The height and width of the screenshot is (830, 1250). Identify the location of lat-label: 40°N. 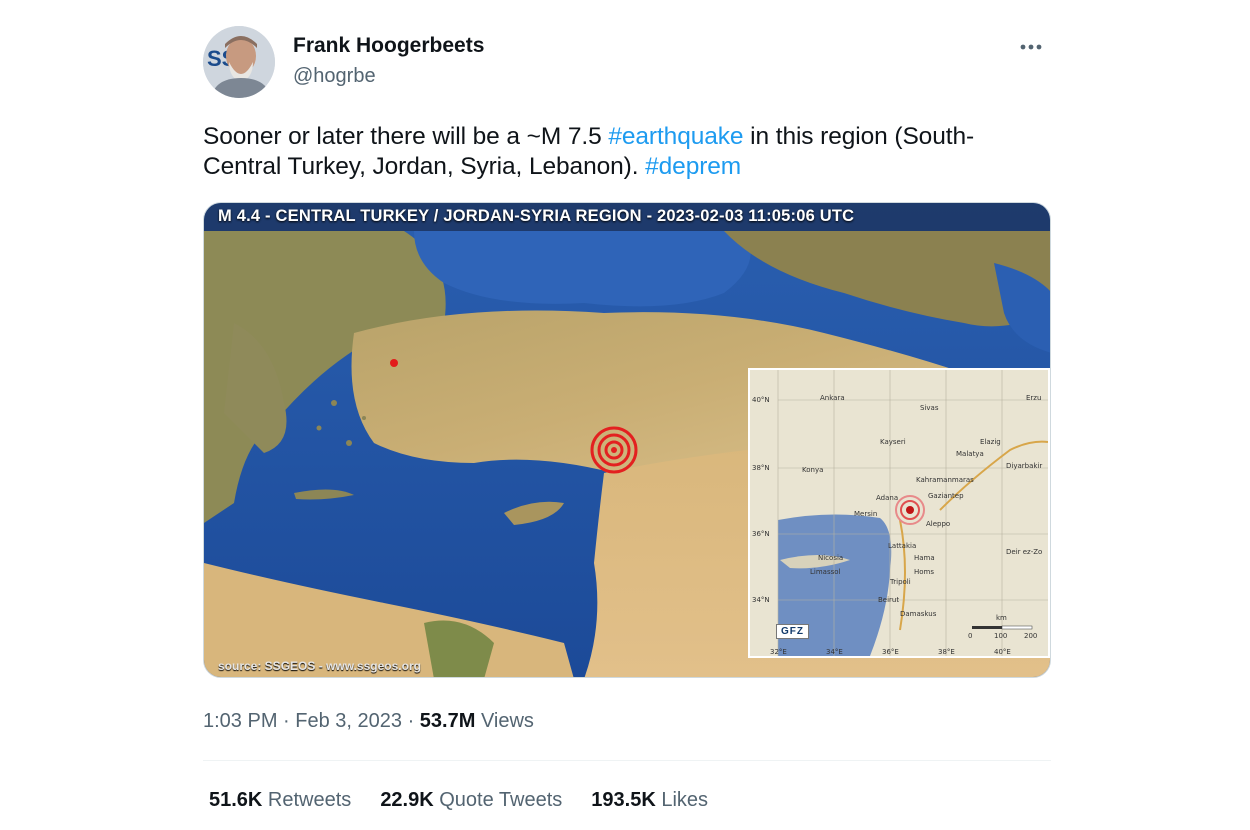
(761, 400).